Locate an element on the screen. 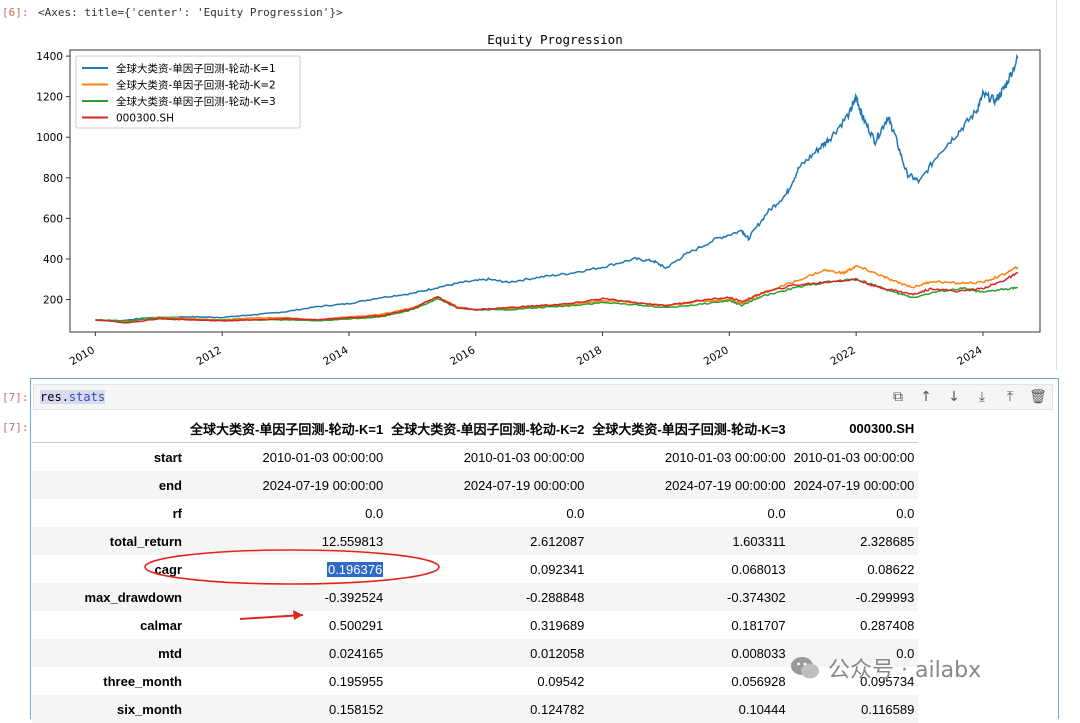  x-tick-label: 2022 is located at coordinates (842, 356).